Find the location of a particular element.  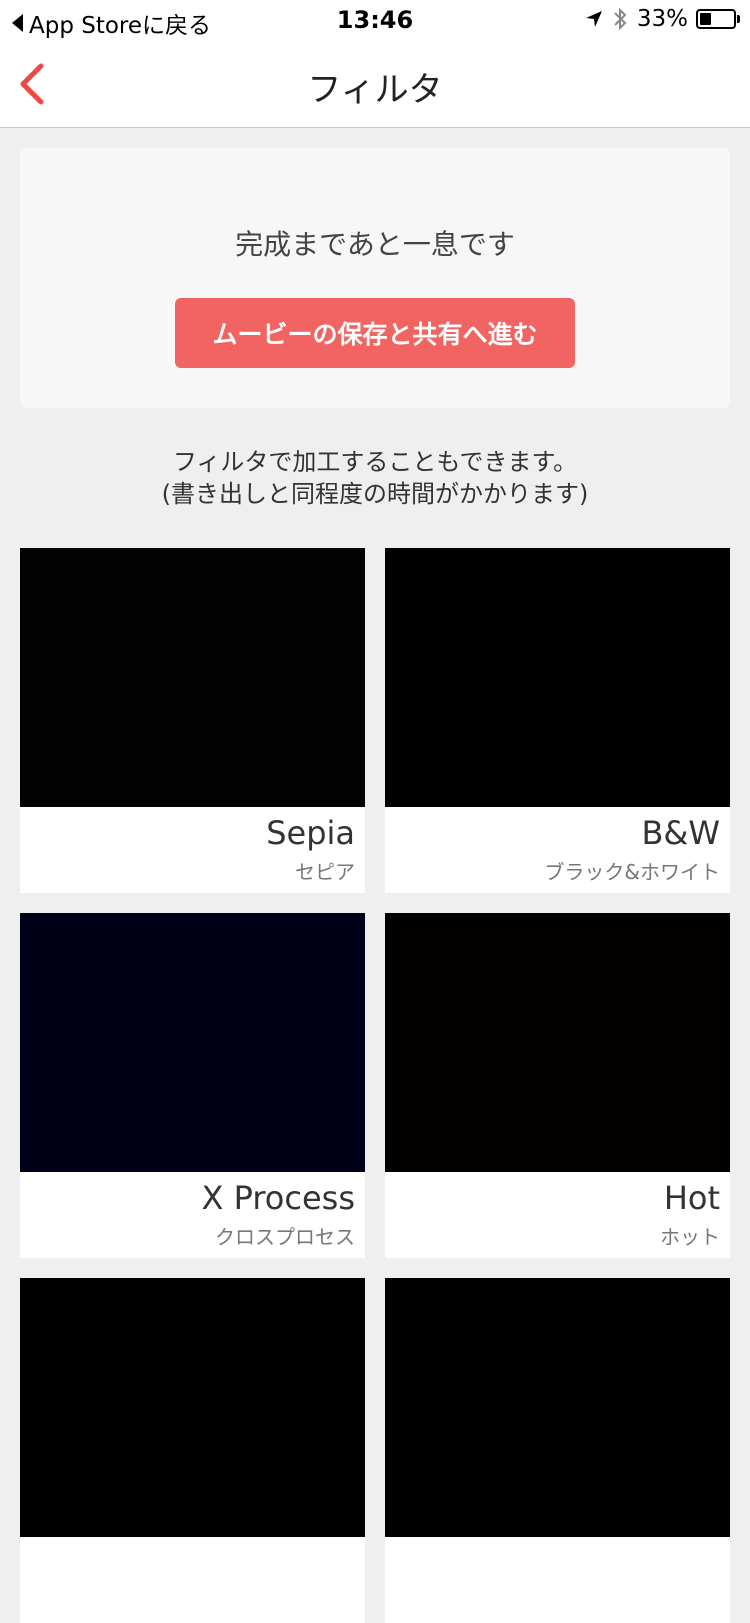

filter-name: Hot is located at coordinates (691, 1198).